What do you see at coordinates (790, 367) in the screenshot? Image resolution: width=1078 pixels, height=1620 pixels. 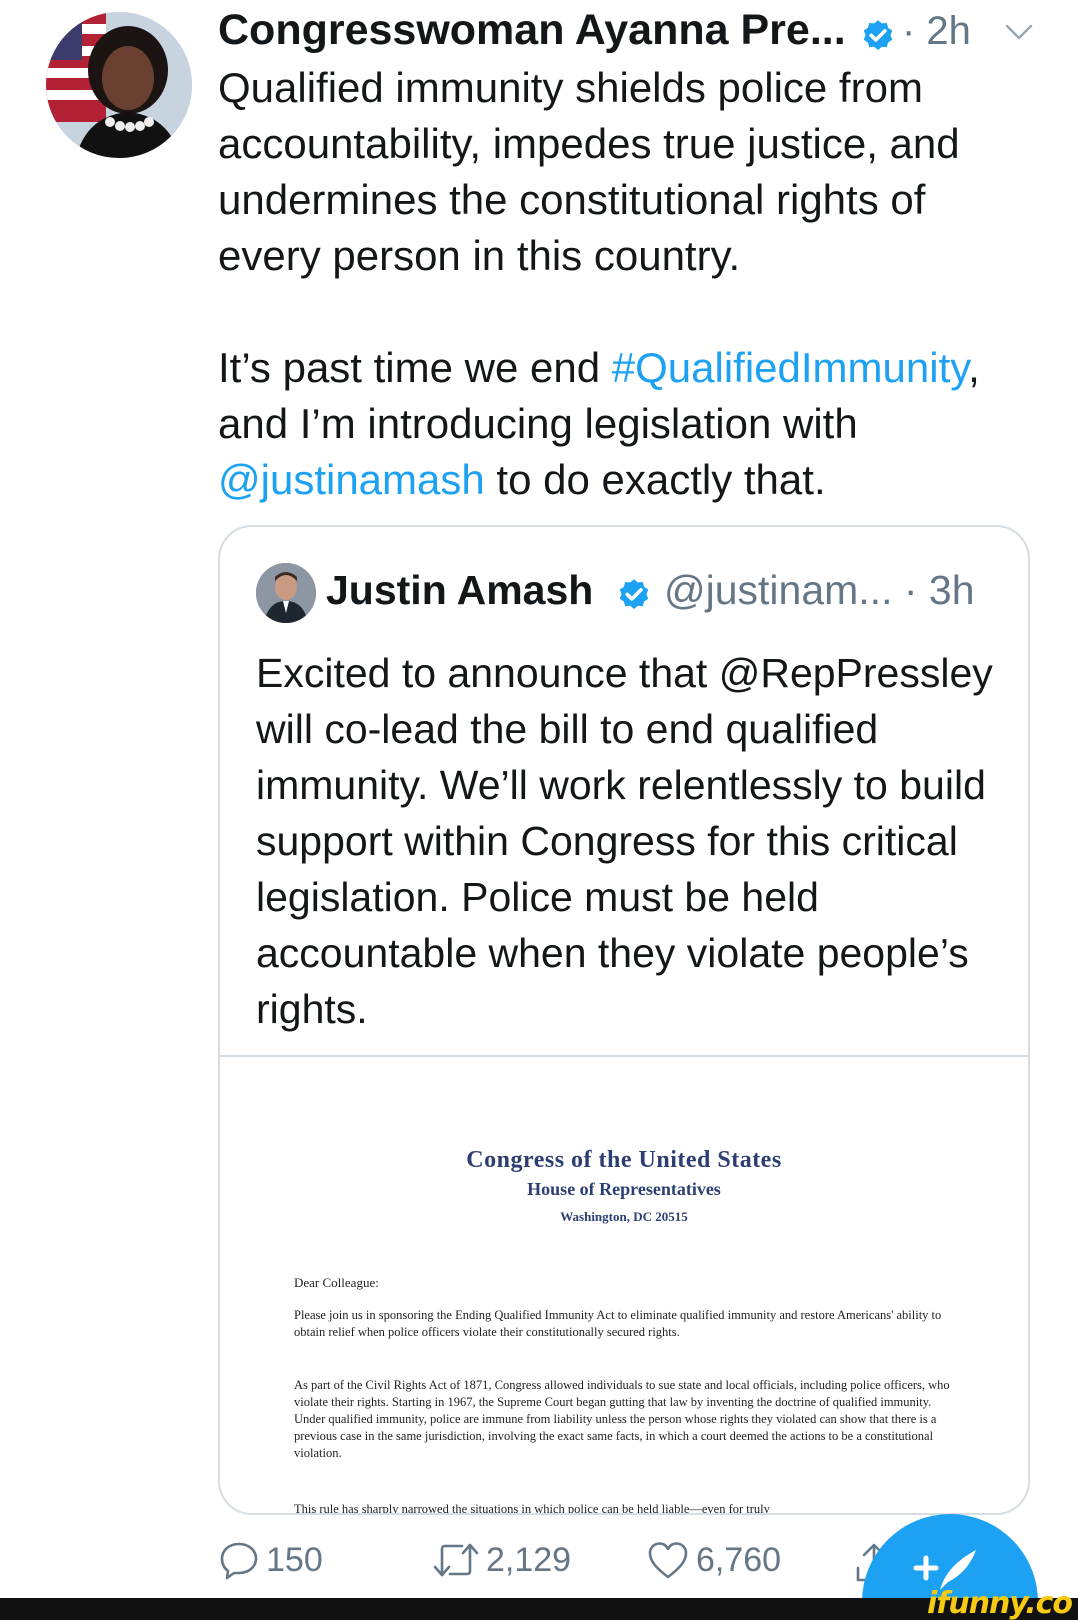 I see `hashtag-link: #QualifiedImmunity` at bounding box center [790, 367].